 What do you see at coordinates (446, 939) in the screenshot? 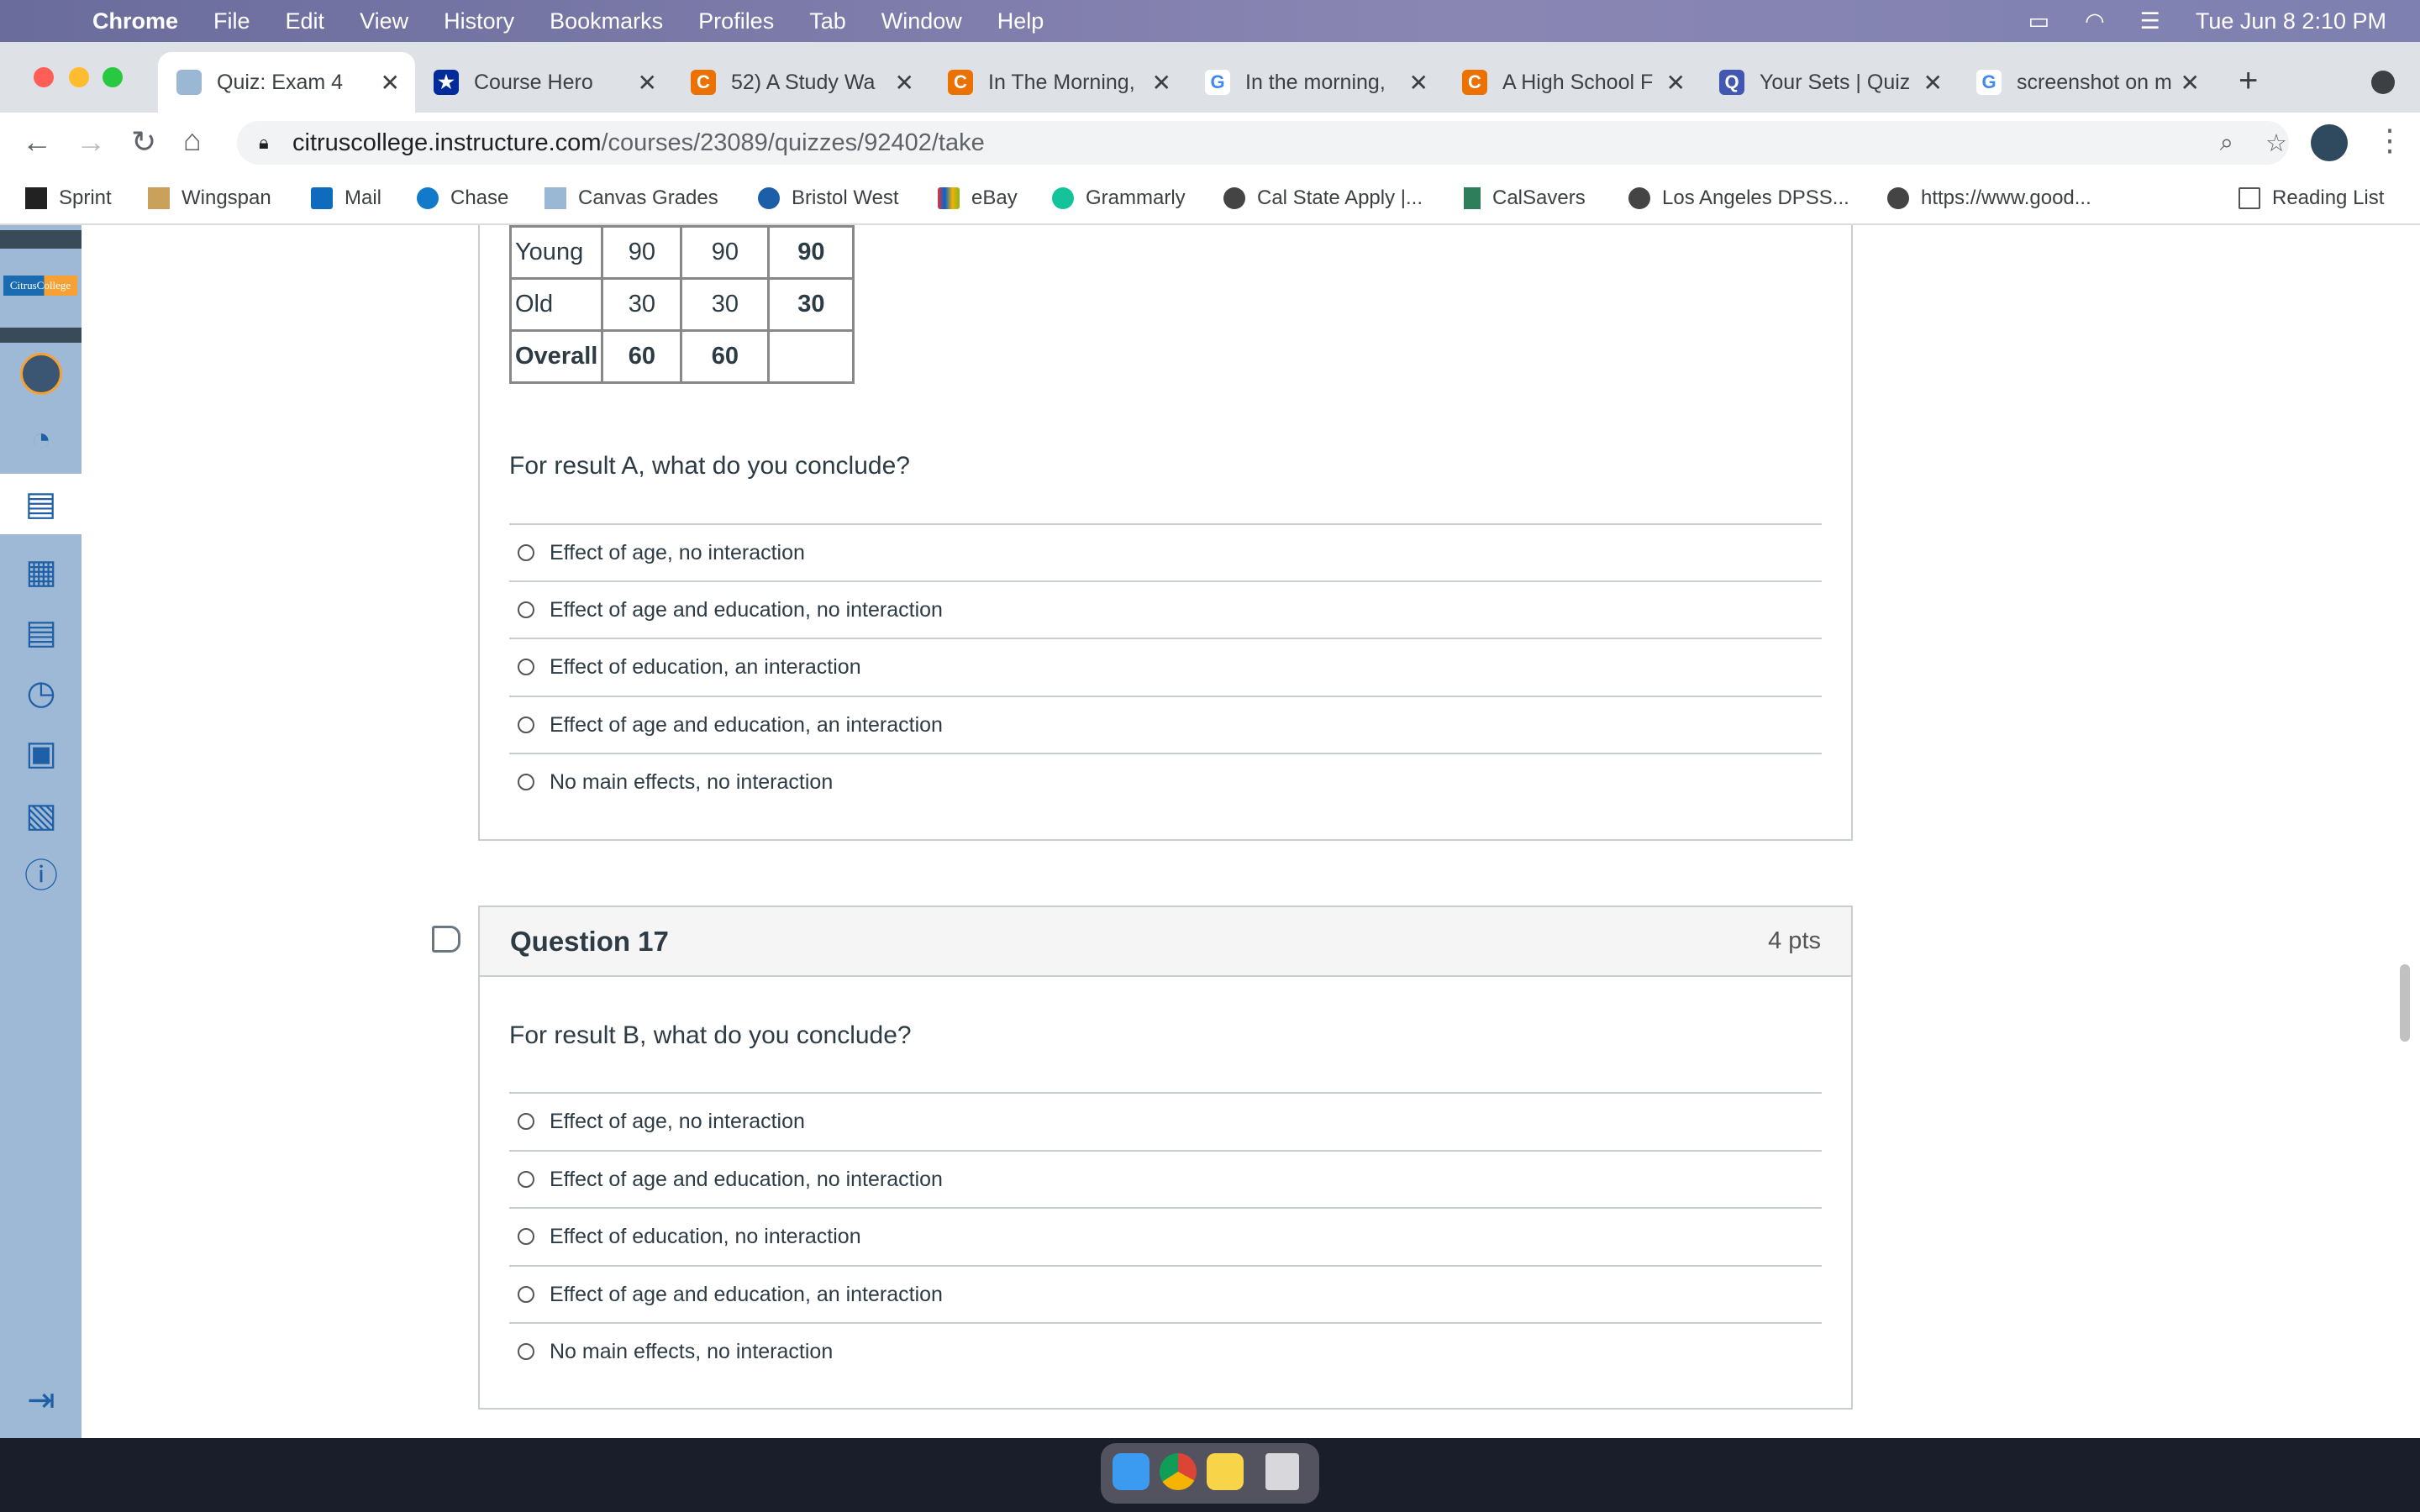
I see `flag-question-icon` at bounding box center [446, 939].